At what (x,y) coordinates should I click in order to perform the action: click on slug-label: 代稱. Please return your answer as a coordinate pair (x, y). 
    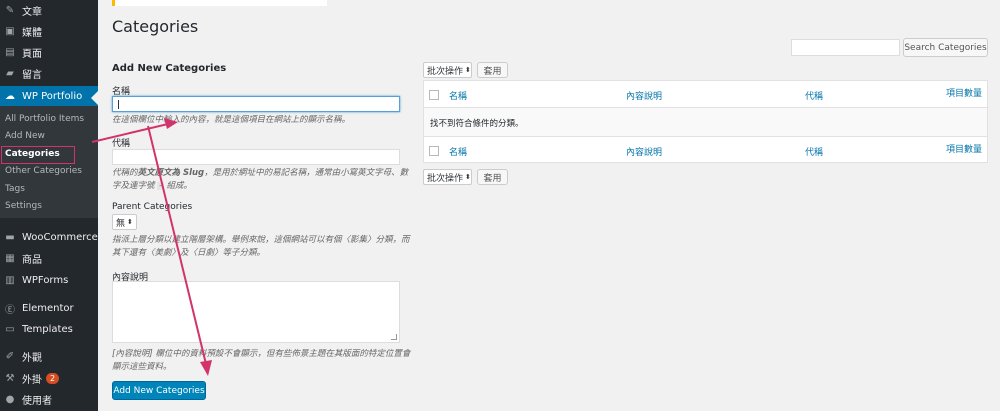
    Looking at the image, I should click on (121, 144).